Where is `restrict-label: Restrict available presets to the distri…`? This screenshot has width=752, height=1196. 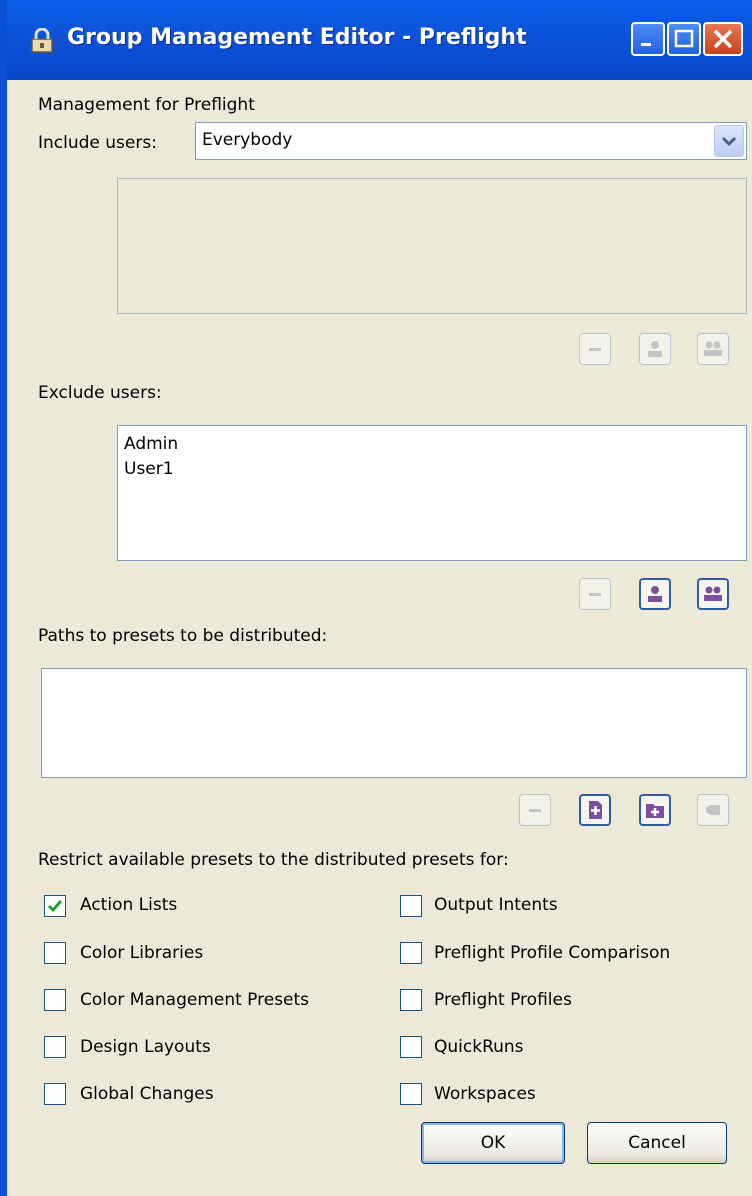 restrict-label: Restrict available presets to the distri… is located at coordinates (273, 860).